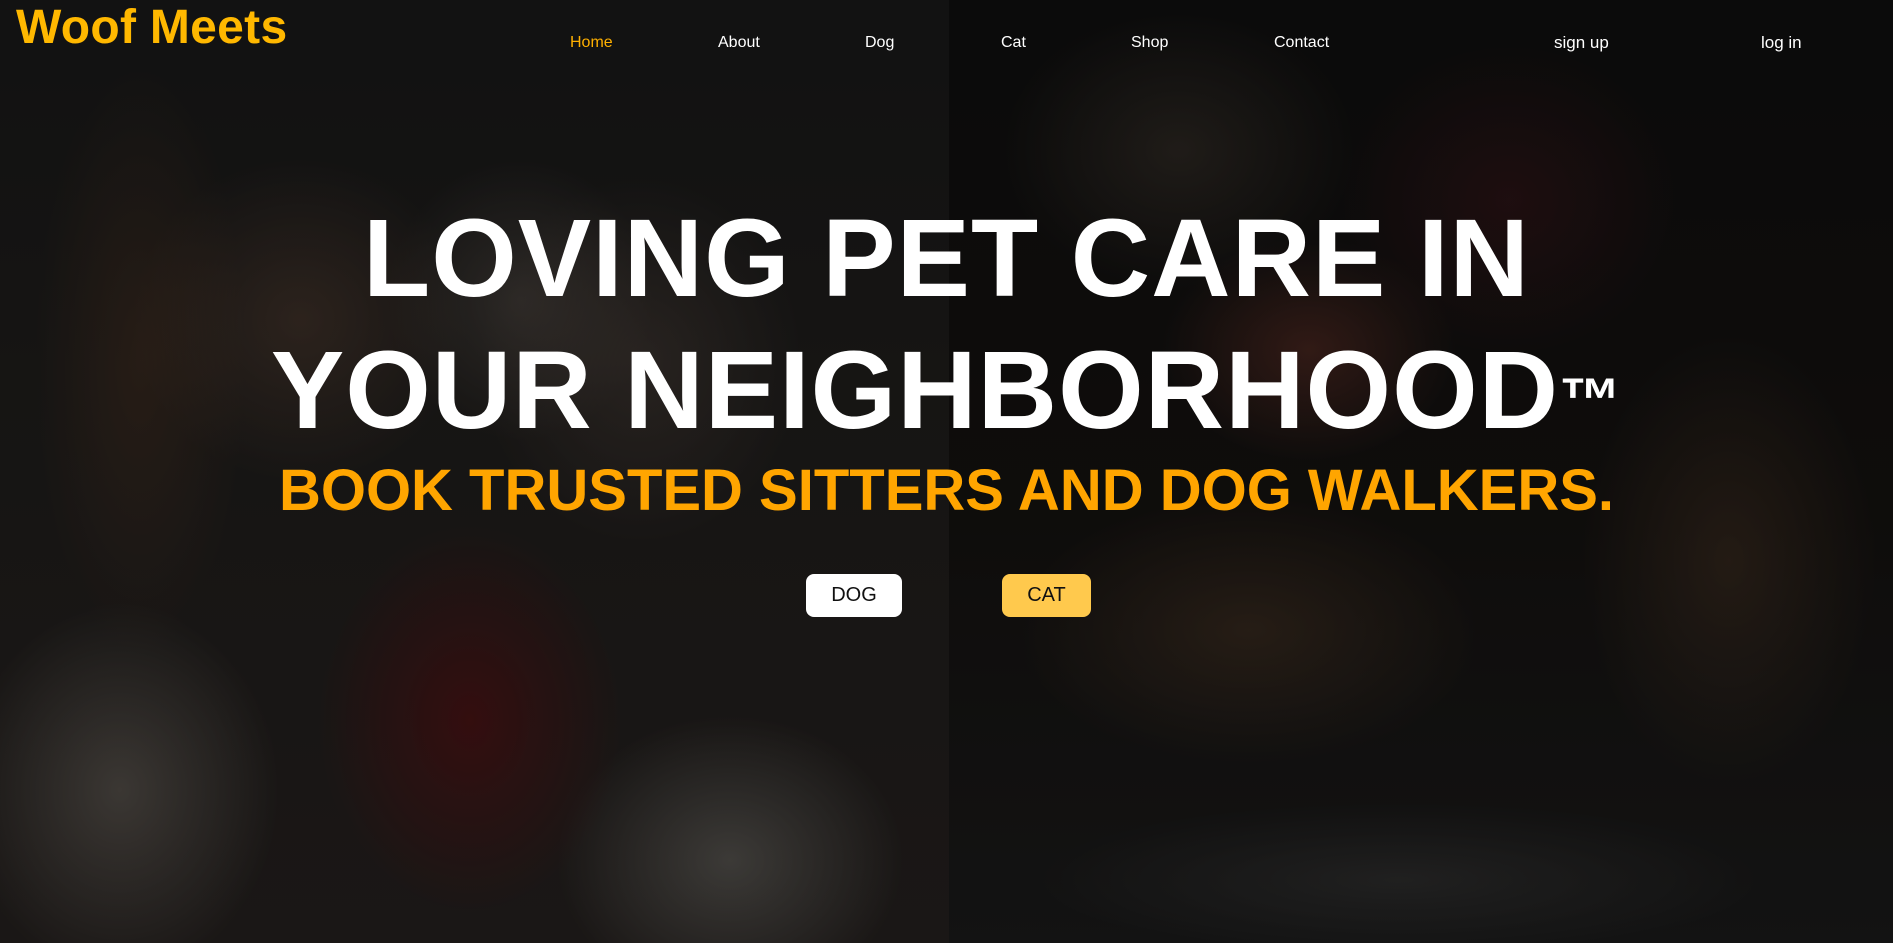 Image resolution: width=1893 pixels, height=943 pixels. What do you see at coordinates (879, 43) in the screenshot?
I see `nav-dog: Dog` at bounding box center [879, 43].